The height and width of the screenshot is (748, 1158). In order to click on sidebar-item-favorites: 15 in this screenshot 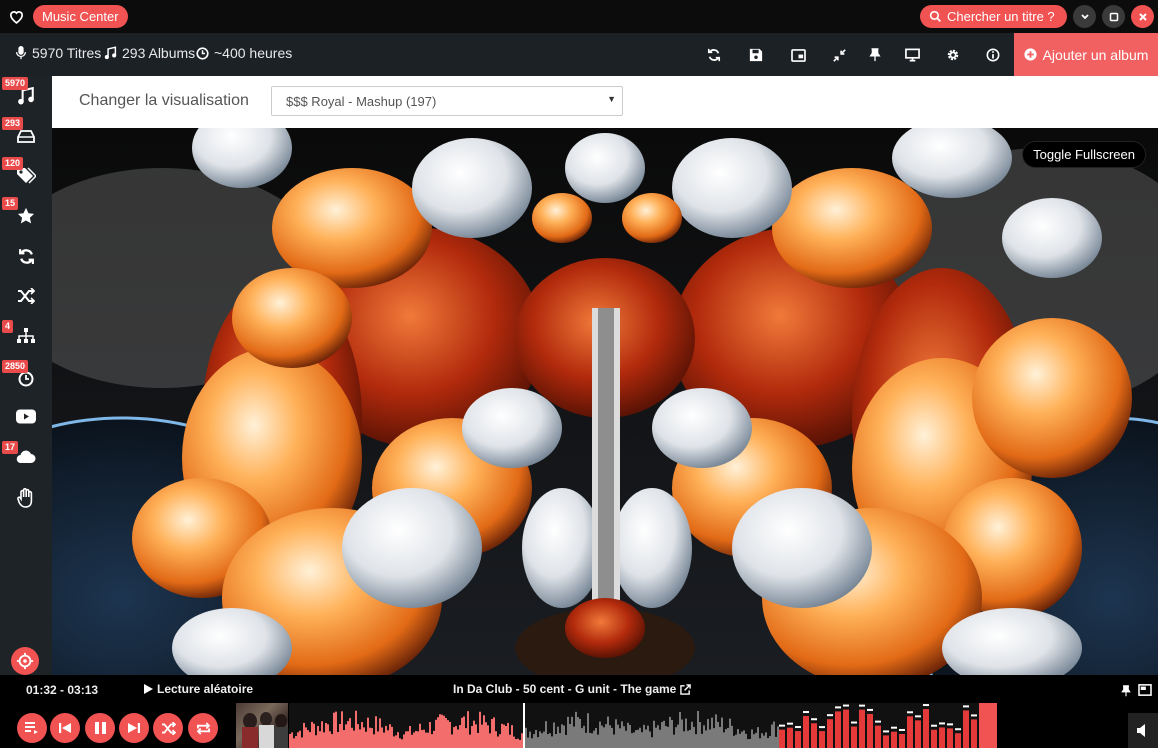, I will do `click(26, 216)`.